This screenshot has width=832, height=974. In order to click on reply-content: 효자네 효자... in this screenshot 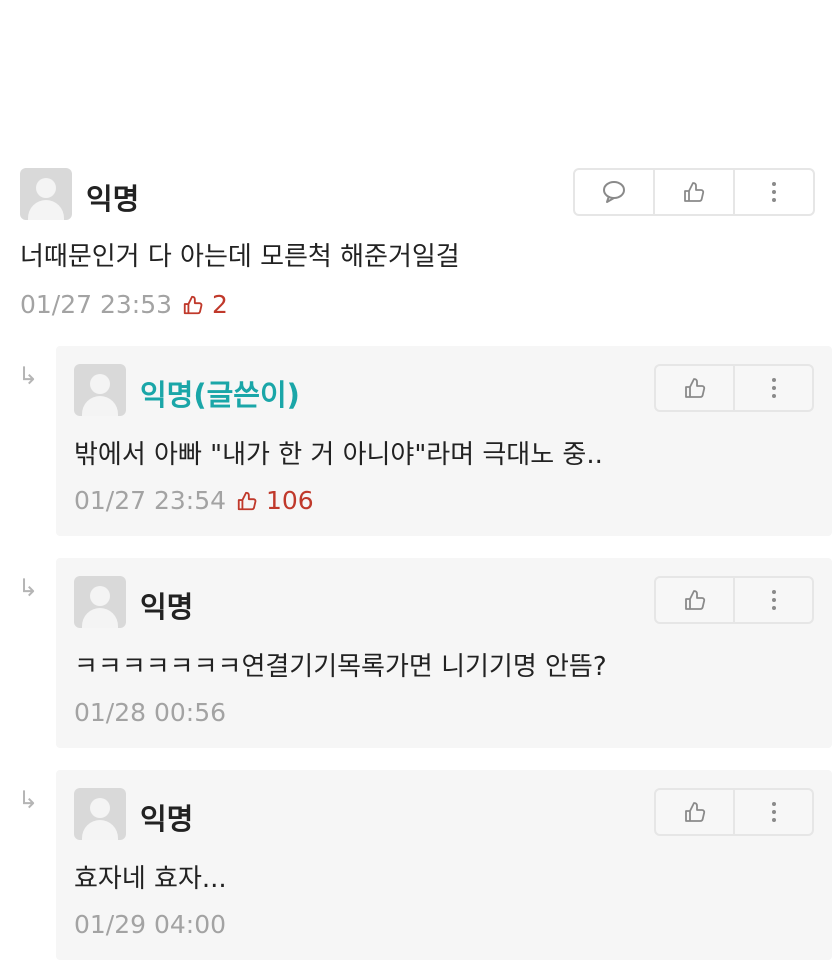, I will do `click(150, 879)`.